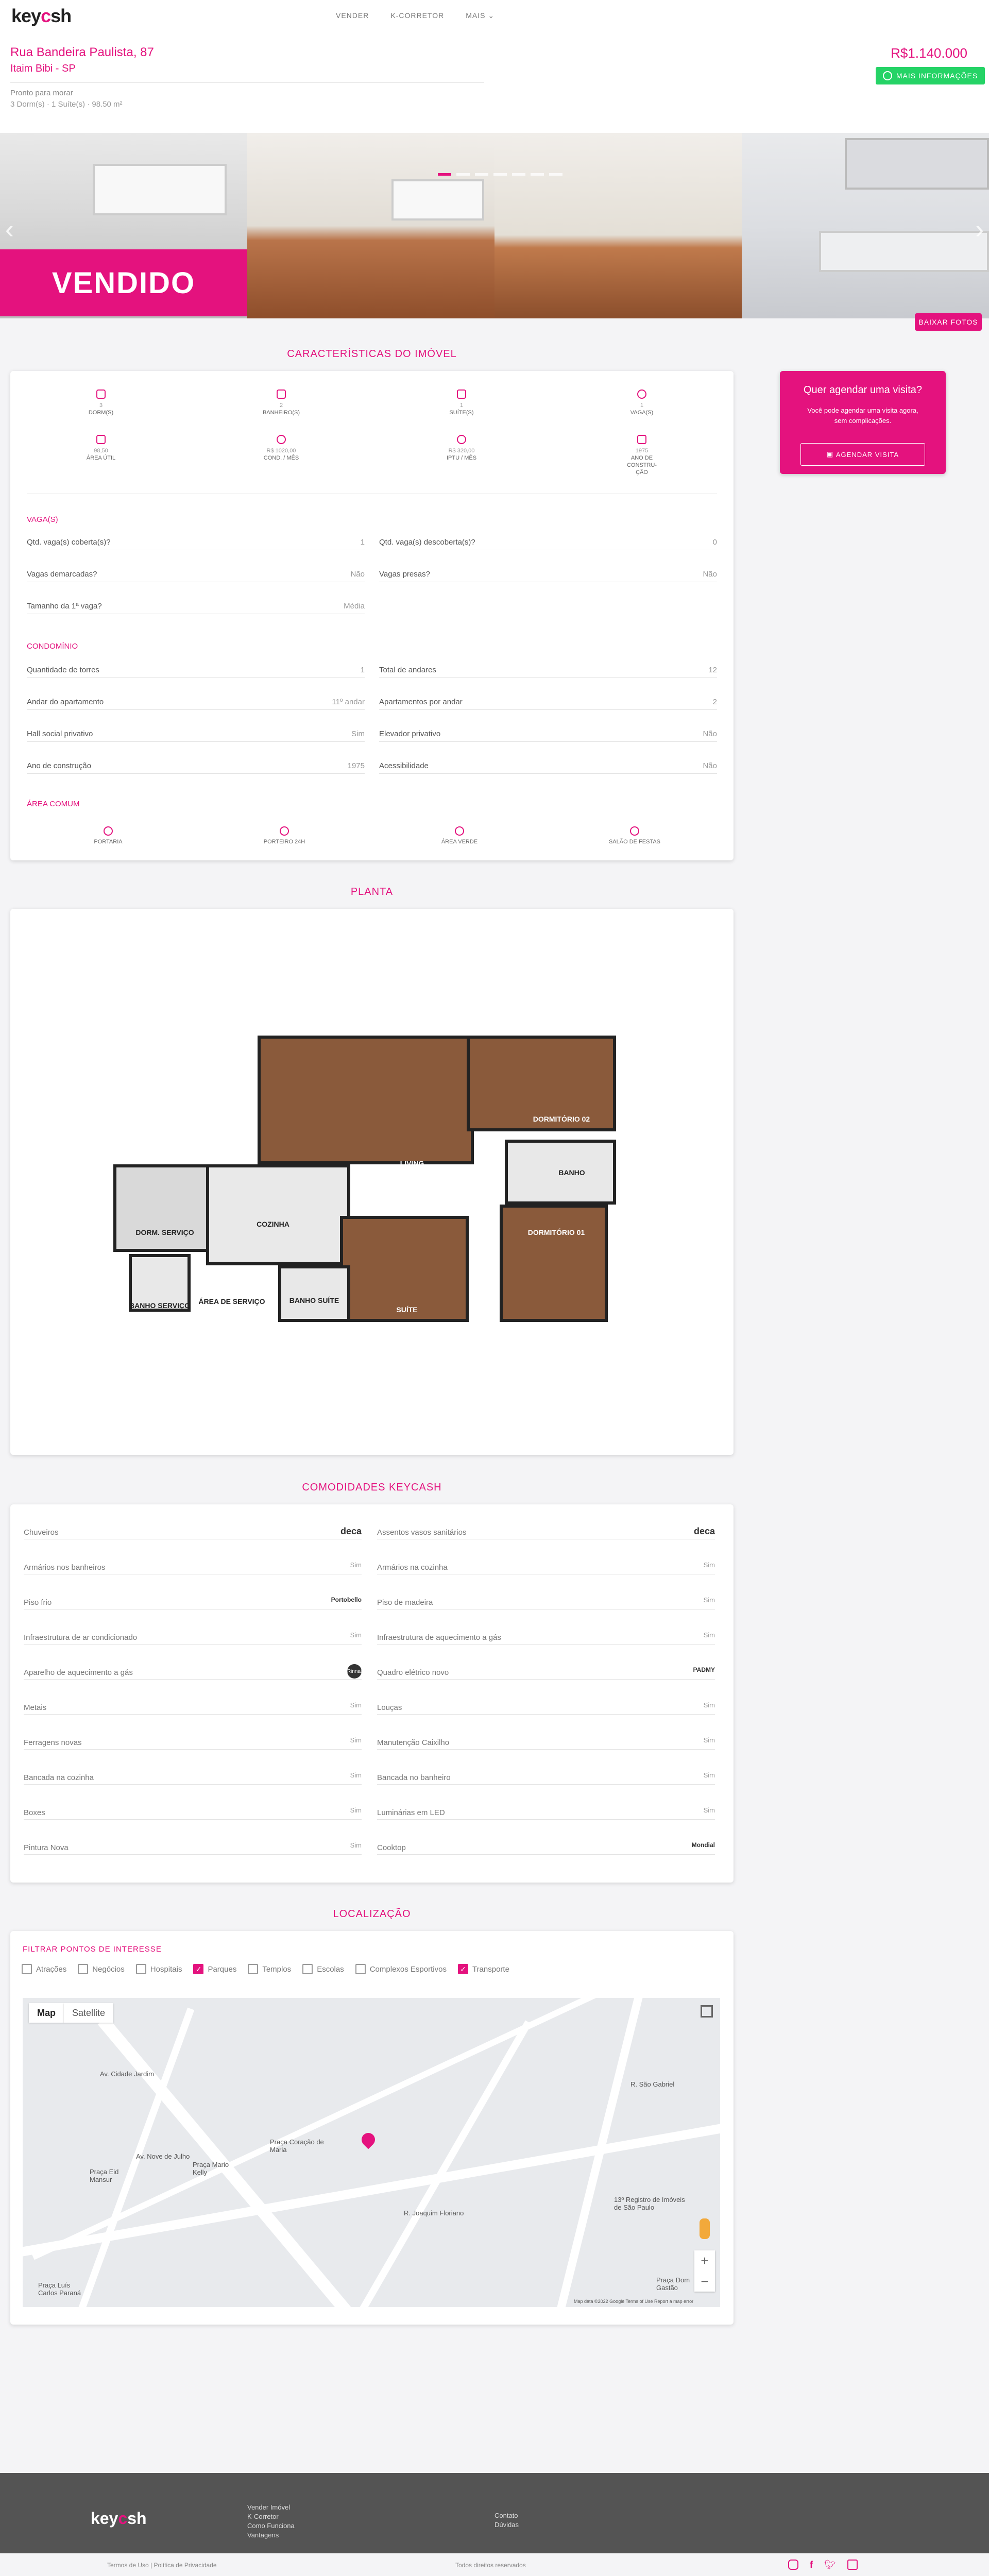 This screenshot has height=2576, width=989. What do you see at coordinates (948, 322) in the screenshot?
I see `download-photos-button: BAIXAR FOTOS` at bounding box center [948, 322].